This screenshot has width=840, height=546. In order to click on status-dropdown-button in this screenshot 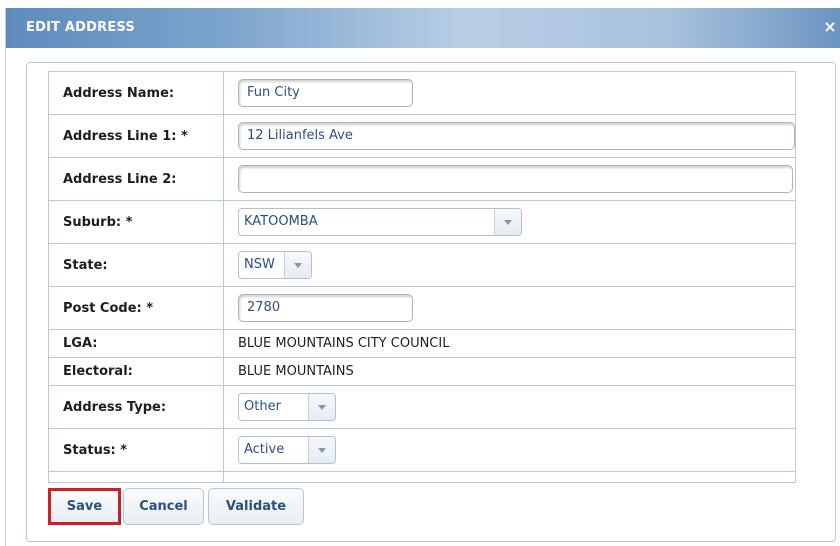, I will do `click(321, 450)`.